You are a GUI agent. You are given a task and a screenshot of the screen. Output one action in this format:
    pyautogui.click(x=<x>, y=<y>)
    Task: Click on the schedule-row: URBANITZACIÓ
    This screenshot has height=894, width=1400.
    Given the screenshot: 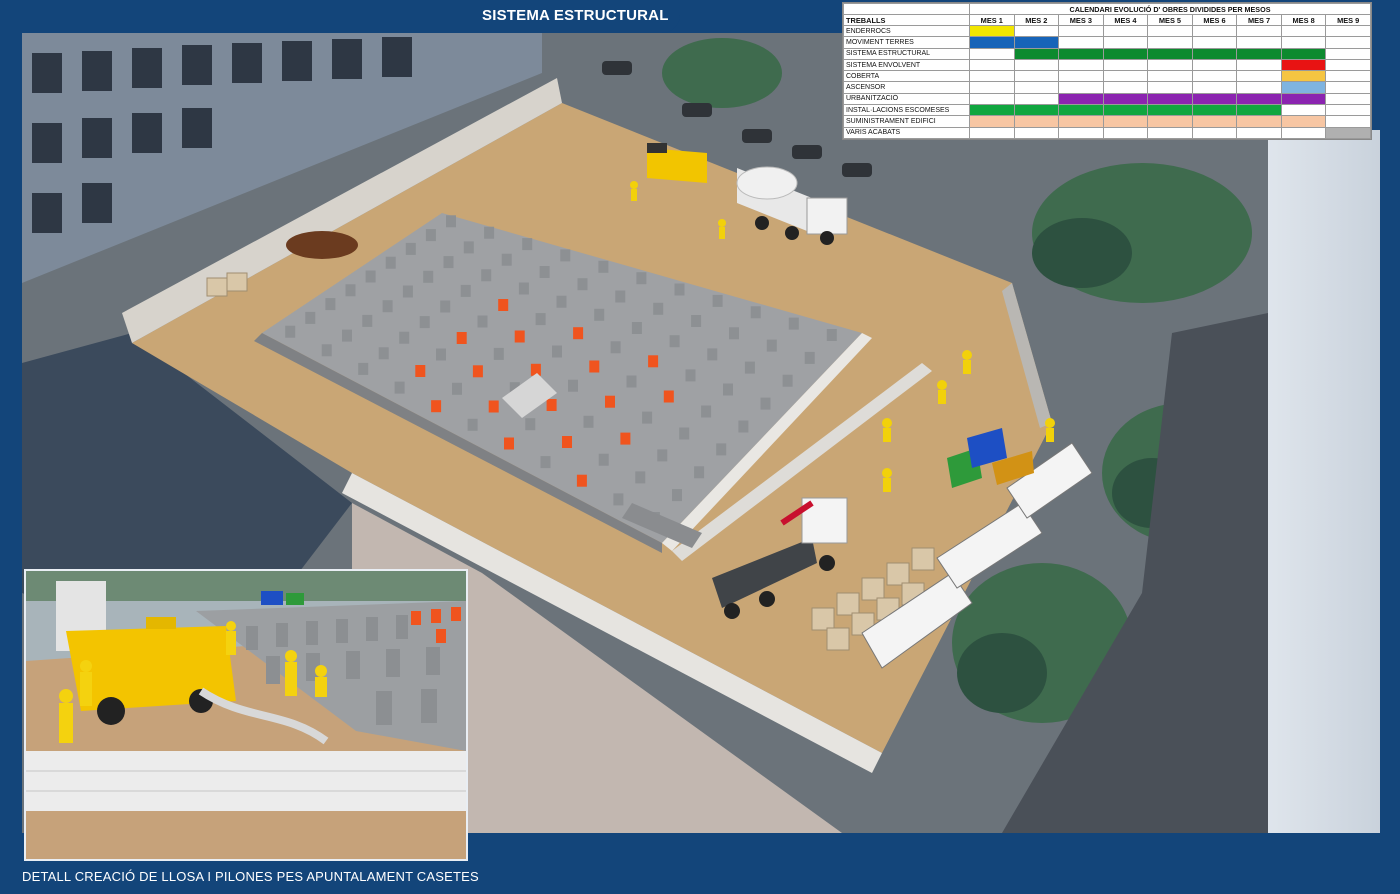 What is the action you would take?
    pyautogui.click(x=1107, y=99)
    